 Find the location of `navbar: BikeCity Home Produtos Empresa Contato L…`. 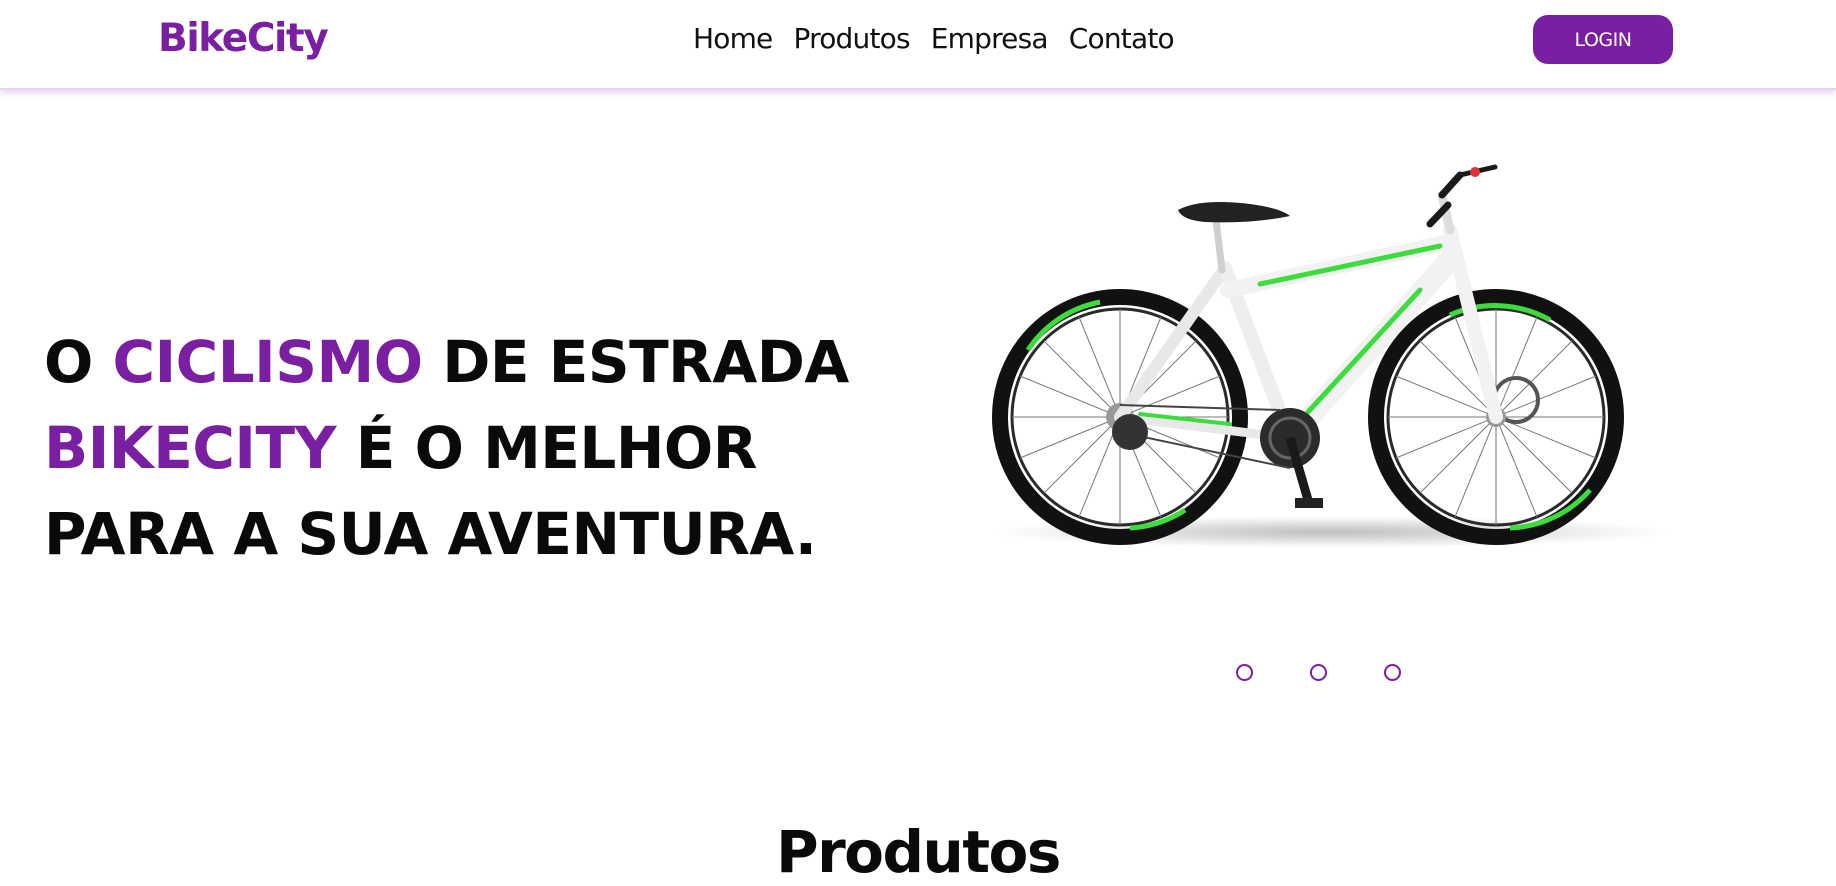

navbar: BikeCity Home Produtos Empresa Contato L… is located at coordinates (918, 45).